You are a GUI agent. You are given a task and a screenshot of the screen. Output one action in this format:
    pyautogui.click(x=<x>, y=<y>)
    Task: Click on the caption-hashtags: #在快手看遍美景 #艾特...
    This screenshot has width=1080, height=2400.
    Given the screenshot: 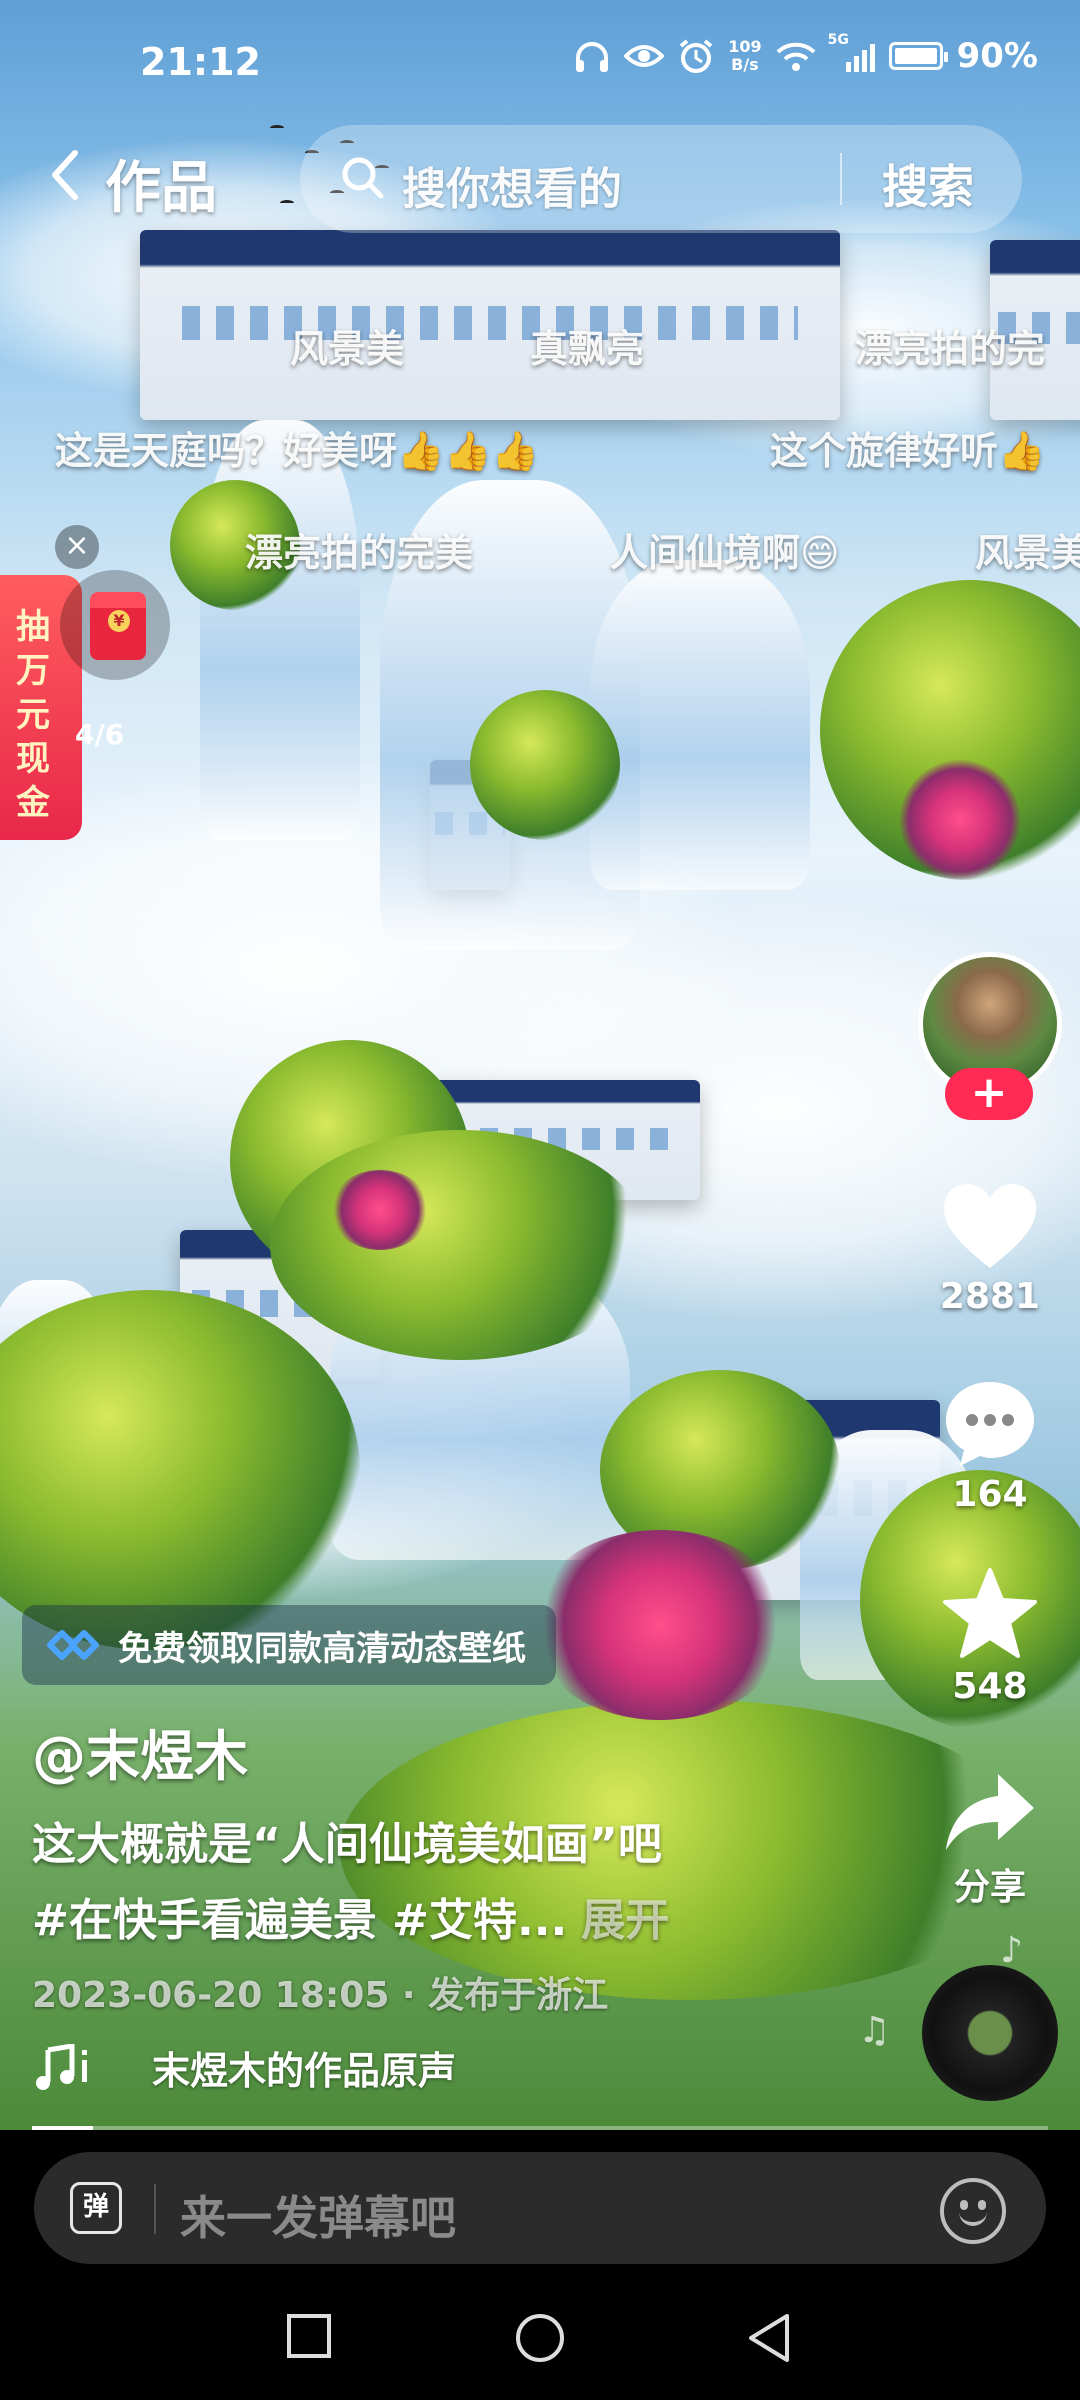 What is the action you would take?
    pyautogui.click(x=299, y=1920)
    